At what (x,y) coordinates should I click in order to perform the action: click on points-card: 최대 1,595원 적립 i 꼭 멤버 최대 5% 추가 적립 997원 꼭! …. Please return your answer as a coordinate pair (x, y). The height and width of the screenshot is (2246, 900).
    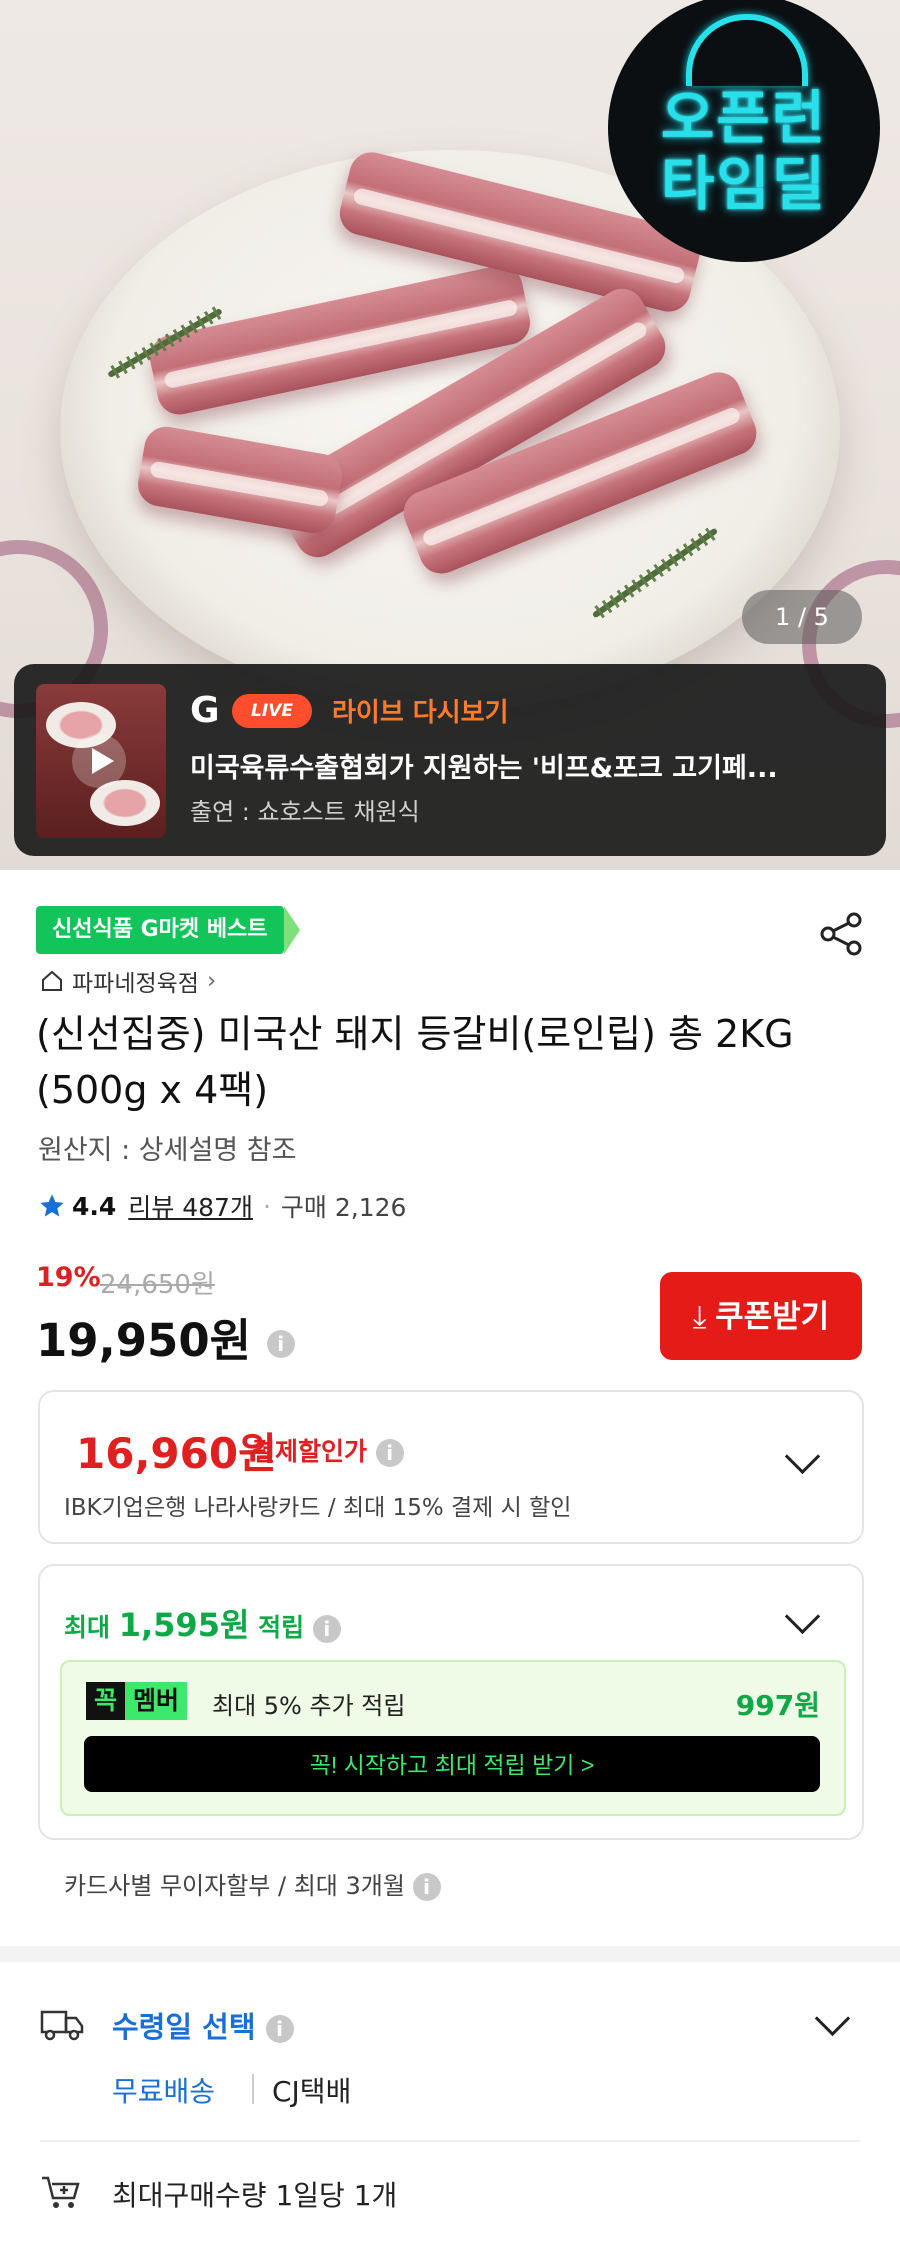
    Looking at the image, I should click on (451, 1702).